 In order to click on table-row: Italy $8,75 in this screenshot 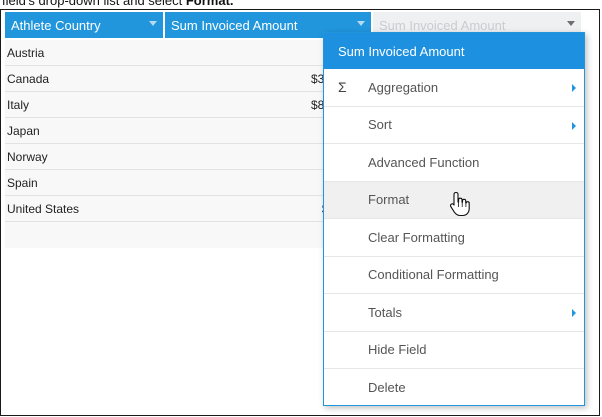, I will do `click(189, 105)`.